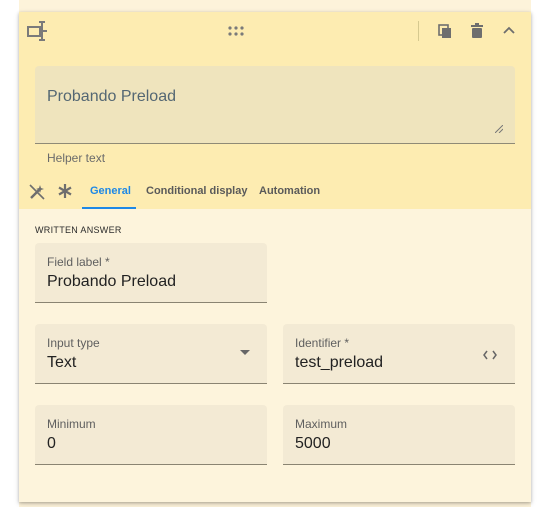 The height and width of the screenshot is (507, 552). Describe the element at coordinates (236, 31) in the screenshot. I see `drag-handle-icon` at that location.